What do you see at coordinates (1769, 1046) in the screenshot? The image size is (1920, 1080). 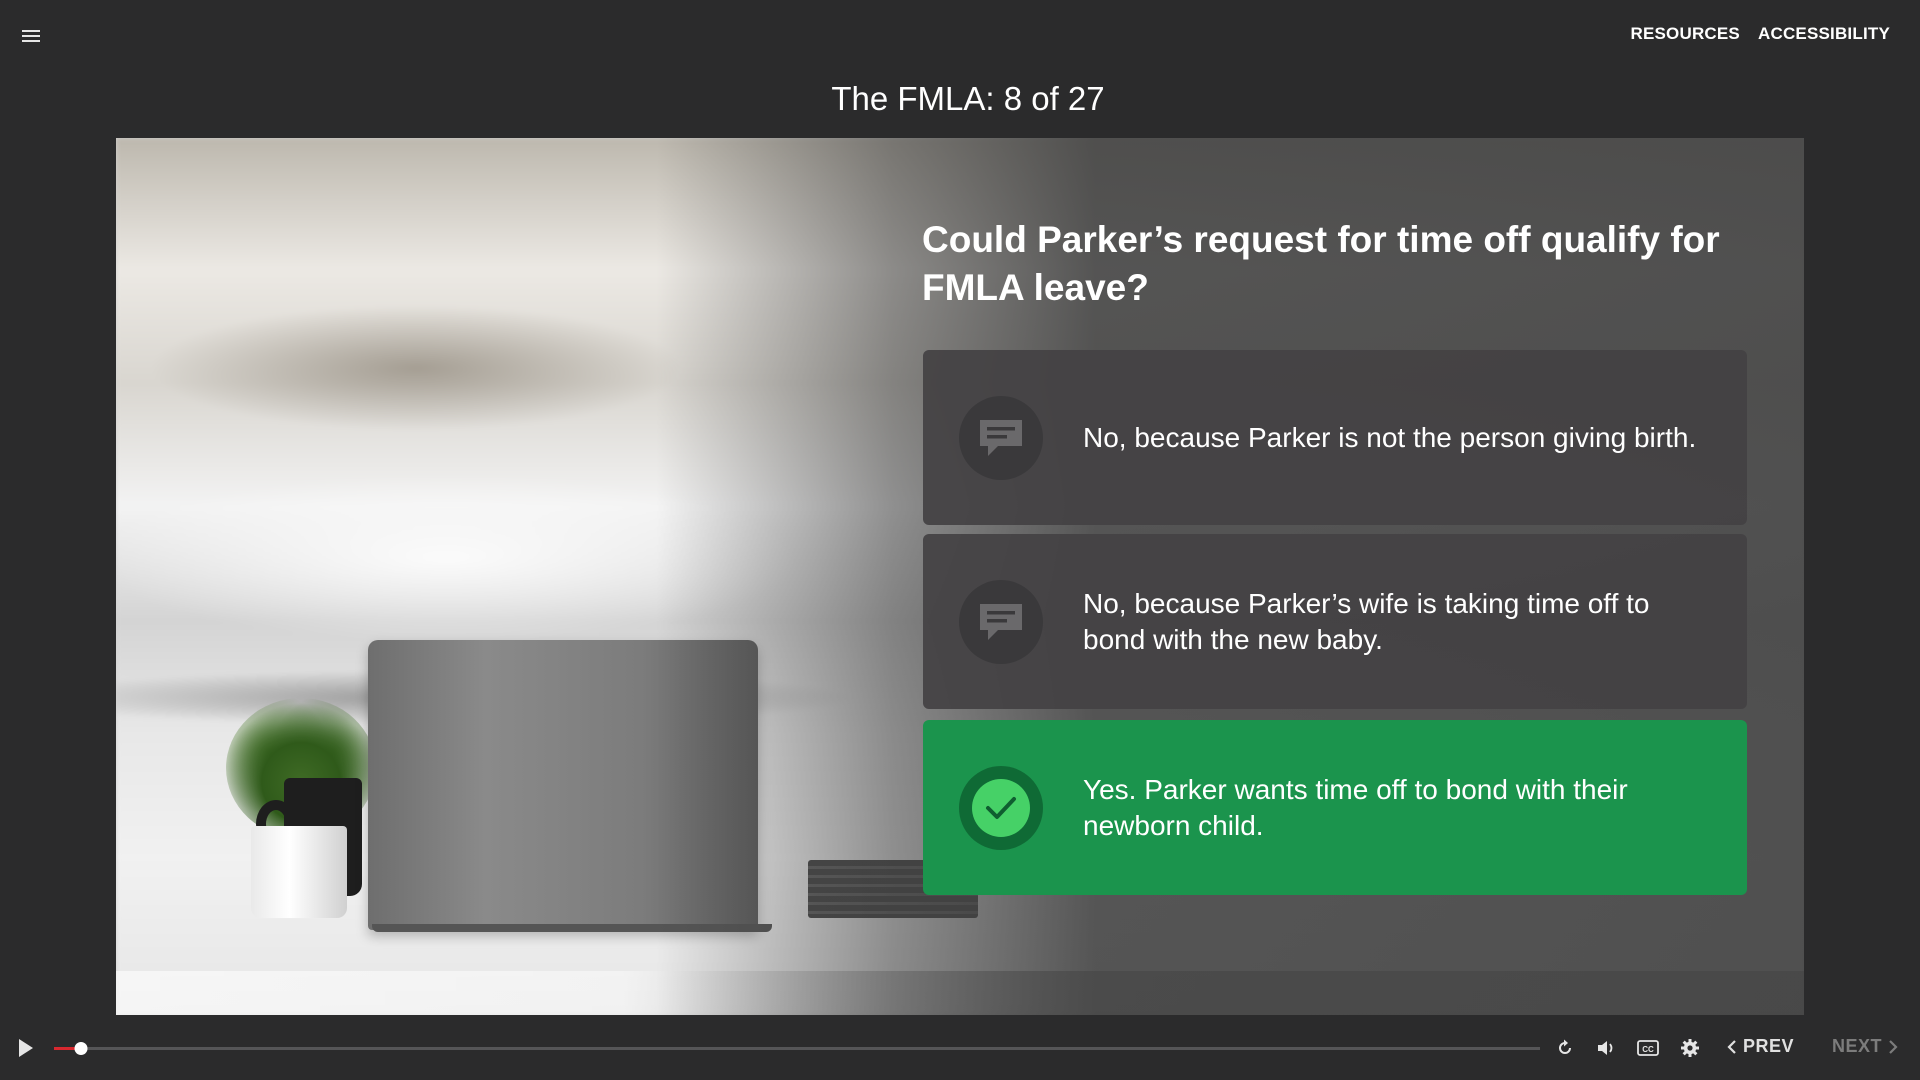 I see `prev-label: PREV` at bounding box center [1769, 1046].